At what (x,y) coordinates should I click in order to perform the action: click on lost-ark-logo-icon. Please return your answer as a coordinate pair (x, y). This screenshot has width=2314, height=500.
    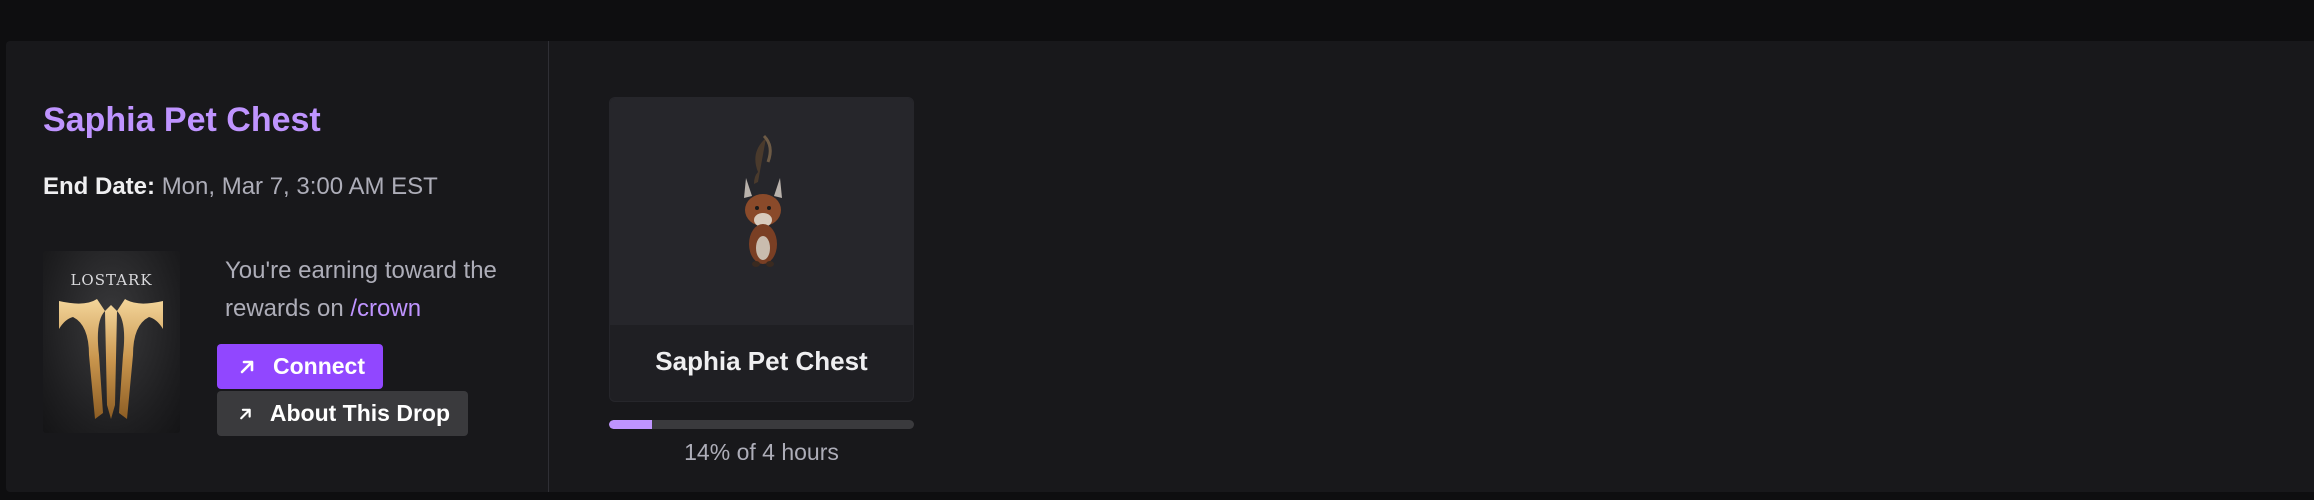
    Looking at the image, I should click on (111, 359).